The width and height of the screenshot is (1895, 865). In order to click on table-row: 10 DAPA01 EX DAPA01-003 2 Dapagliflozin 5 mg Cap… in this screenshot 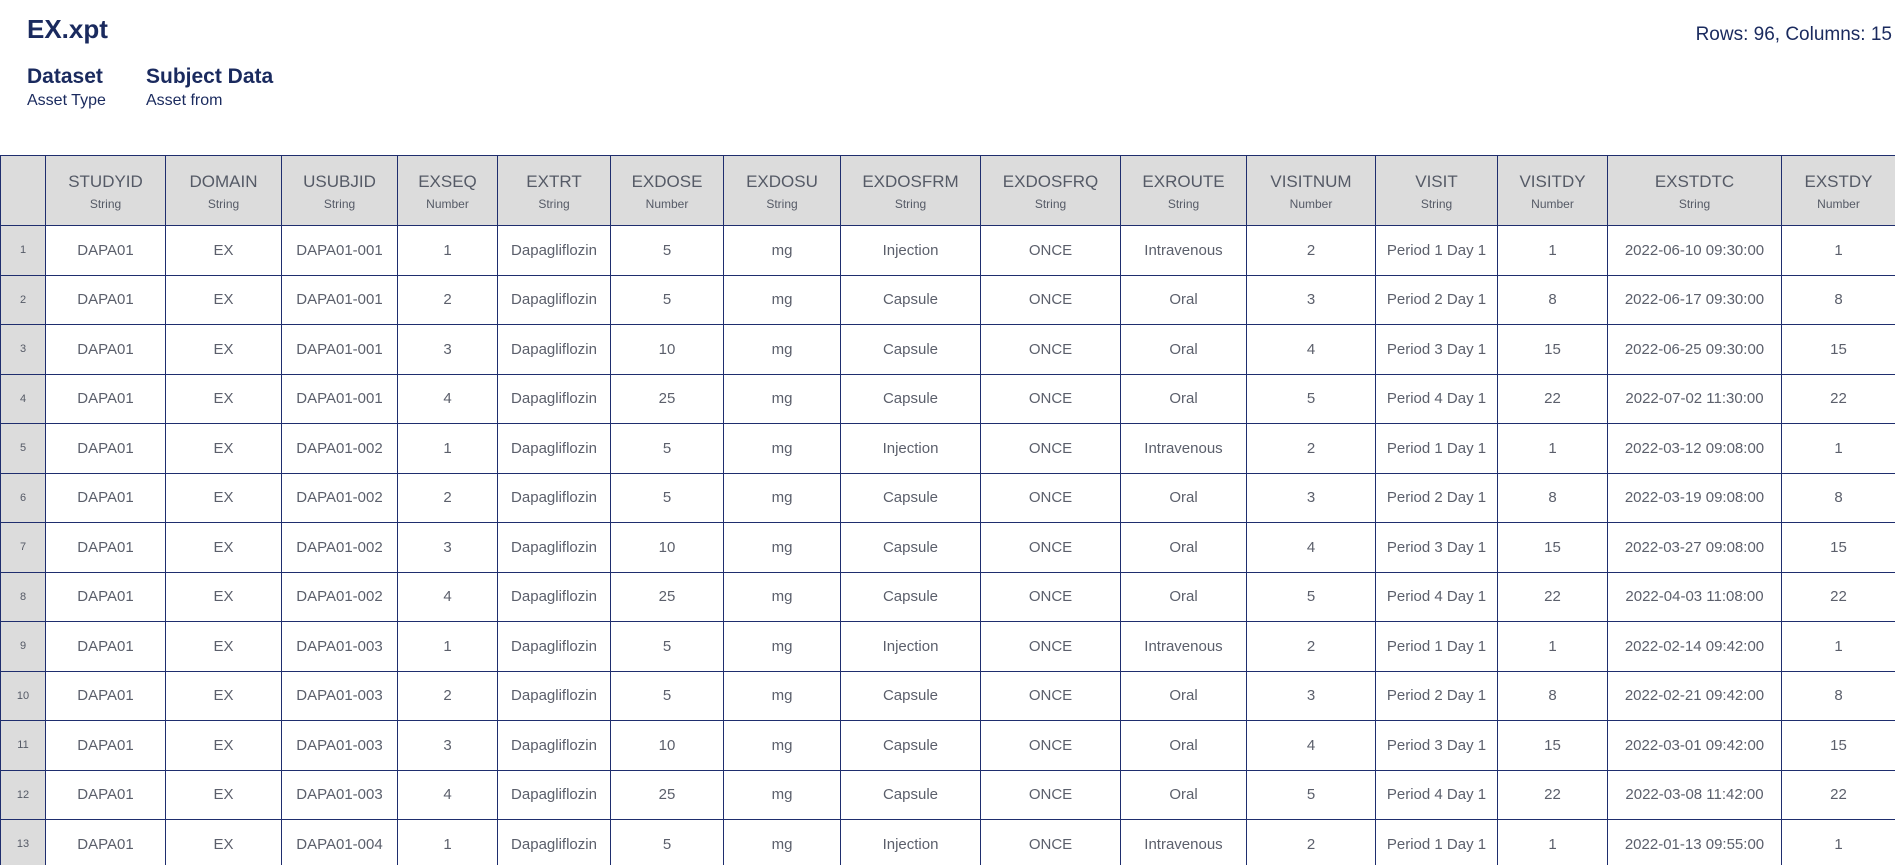, I will do `click(947, 695)`.